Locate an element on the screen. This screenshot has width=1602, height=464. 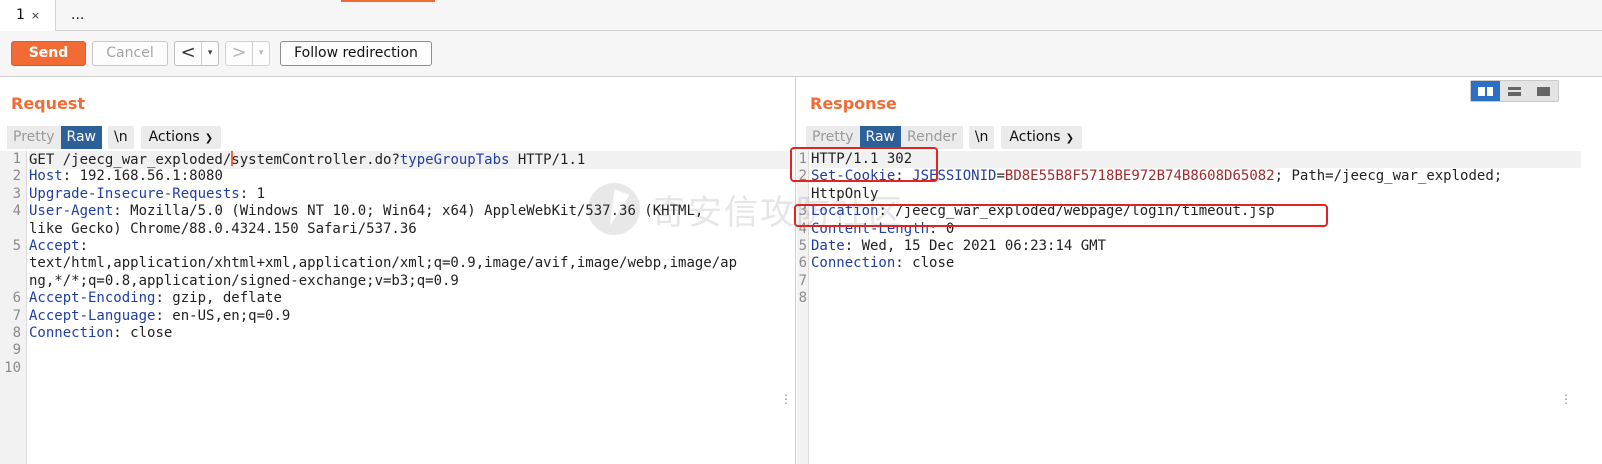
response-tab-pretty: Pretty is located at coordinates (833, 137).